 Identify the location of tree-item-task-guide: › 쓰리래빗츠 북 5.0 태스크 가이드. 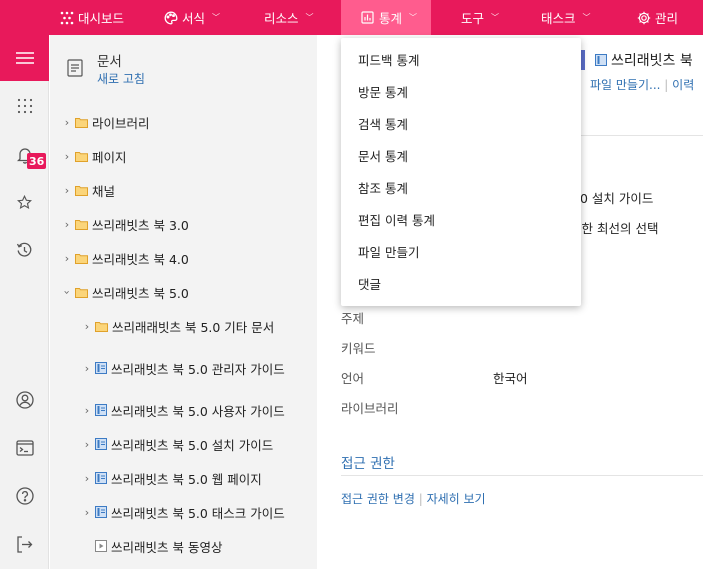
(182, 512).